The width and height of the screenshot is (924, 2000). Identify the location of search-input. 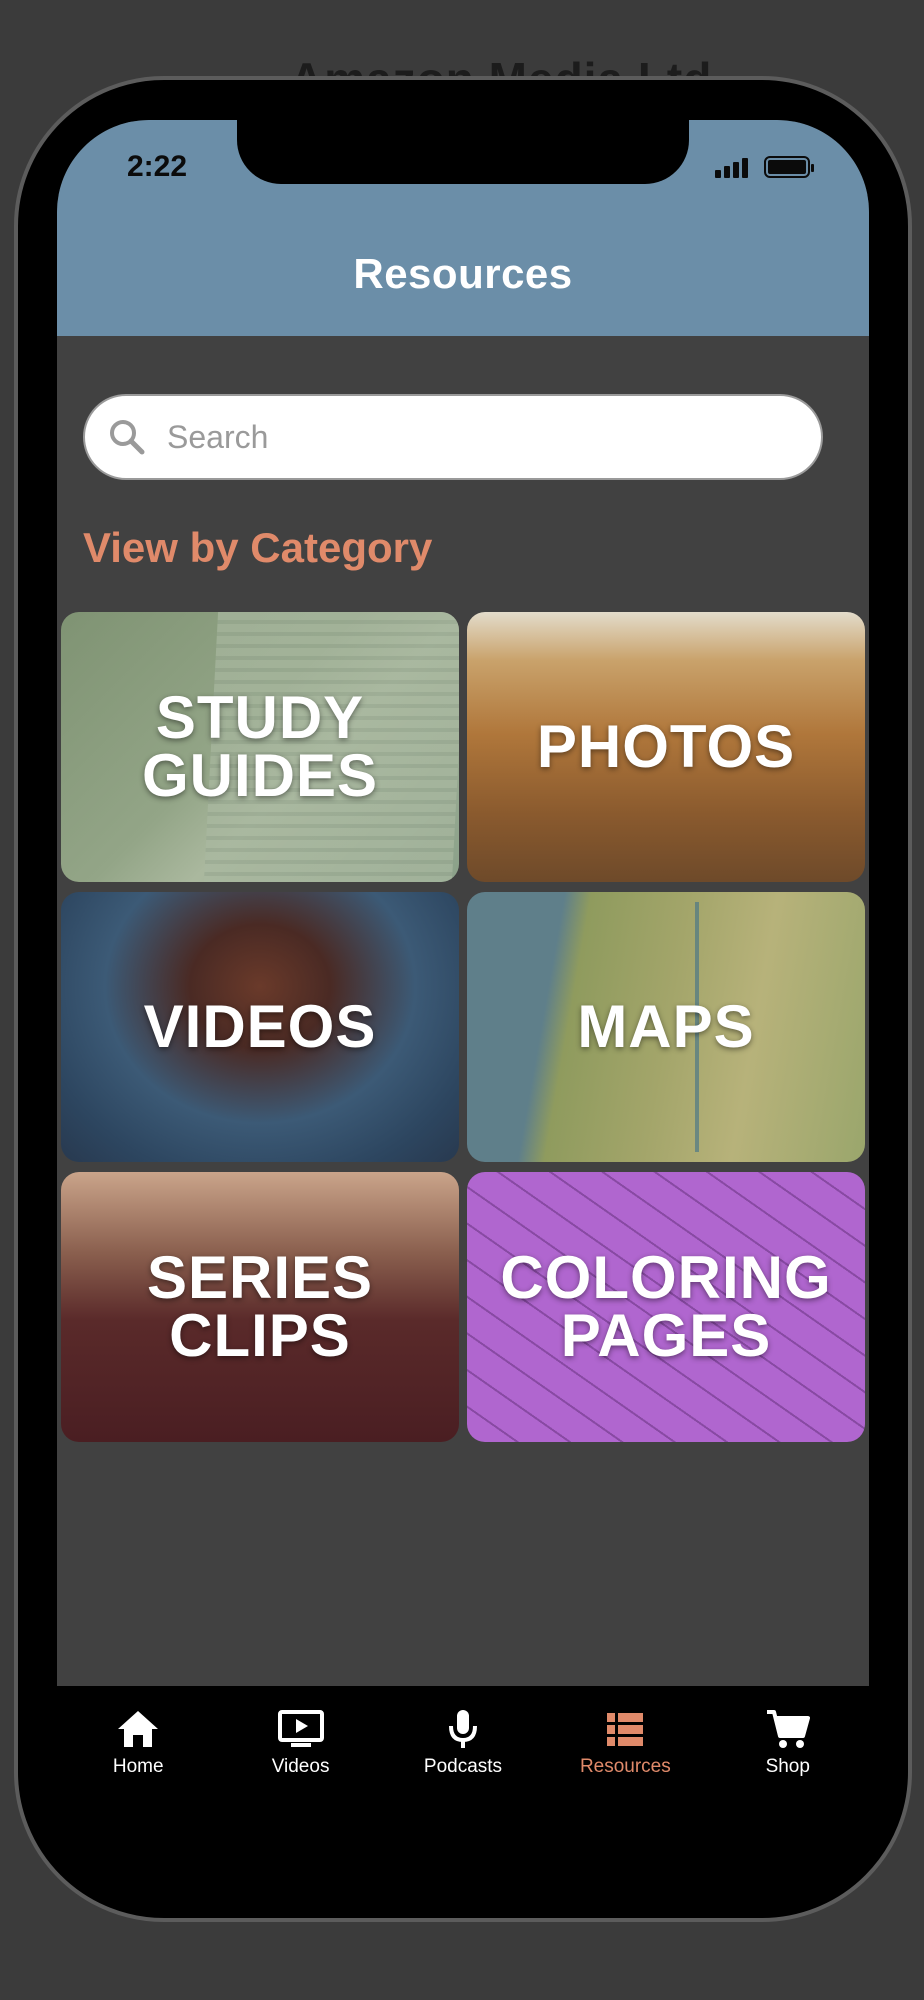
(477, 437).